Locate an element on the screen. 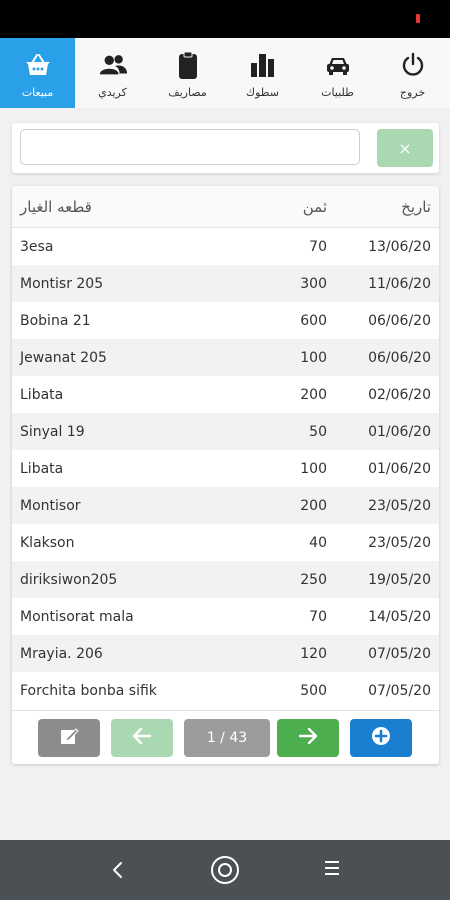 The height and width of the screenshot is (900, 450). cell-price: 250 is located at coordinates (313, 579).